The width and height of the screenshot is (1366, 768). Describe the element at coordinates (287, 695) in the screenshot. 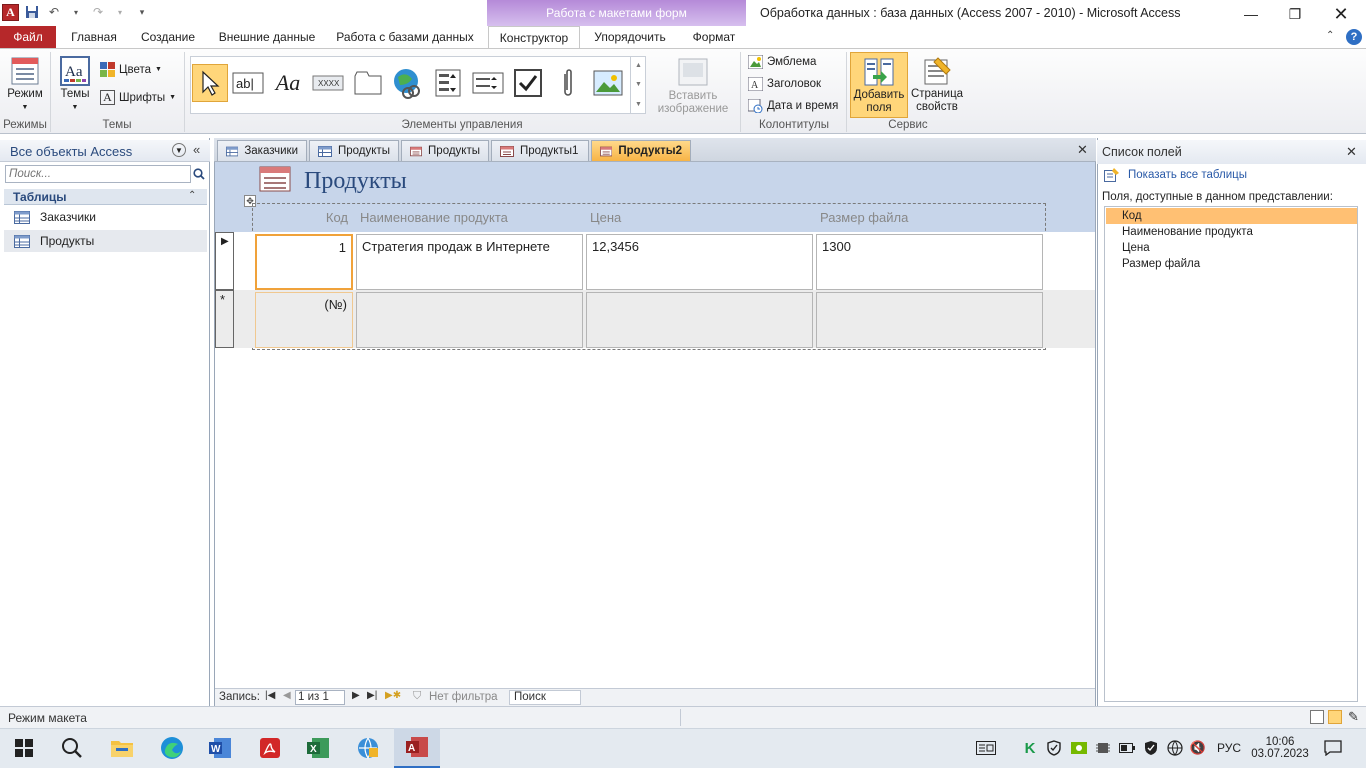

I see `prev-record-icon: ◀` at that location.